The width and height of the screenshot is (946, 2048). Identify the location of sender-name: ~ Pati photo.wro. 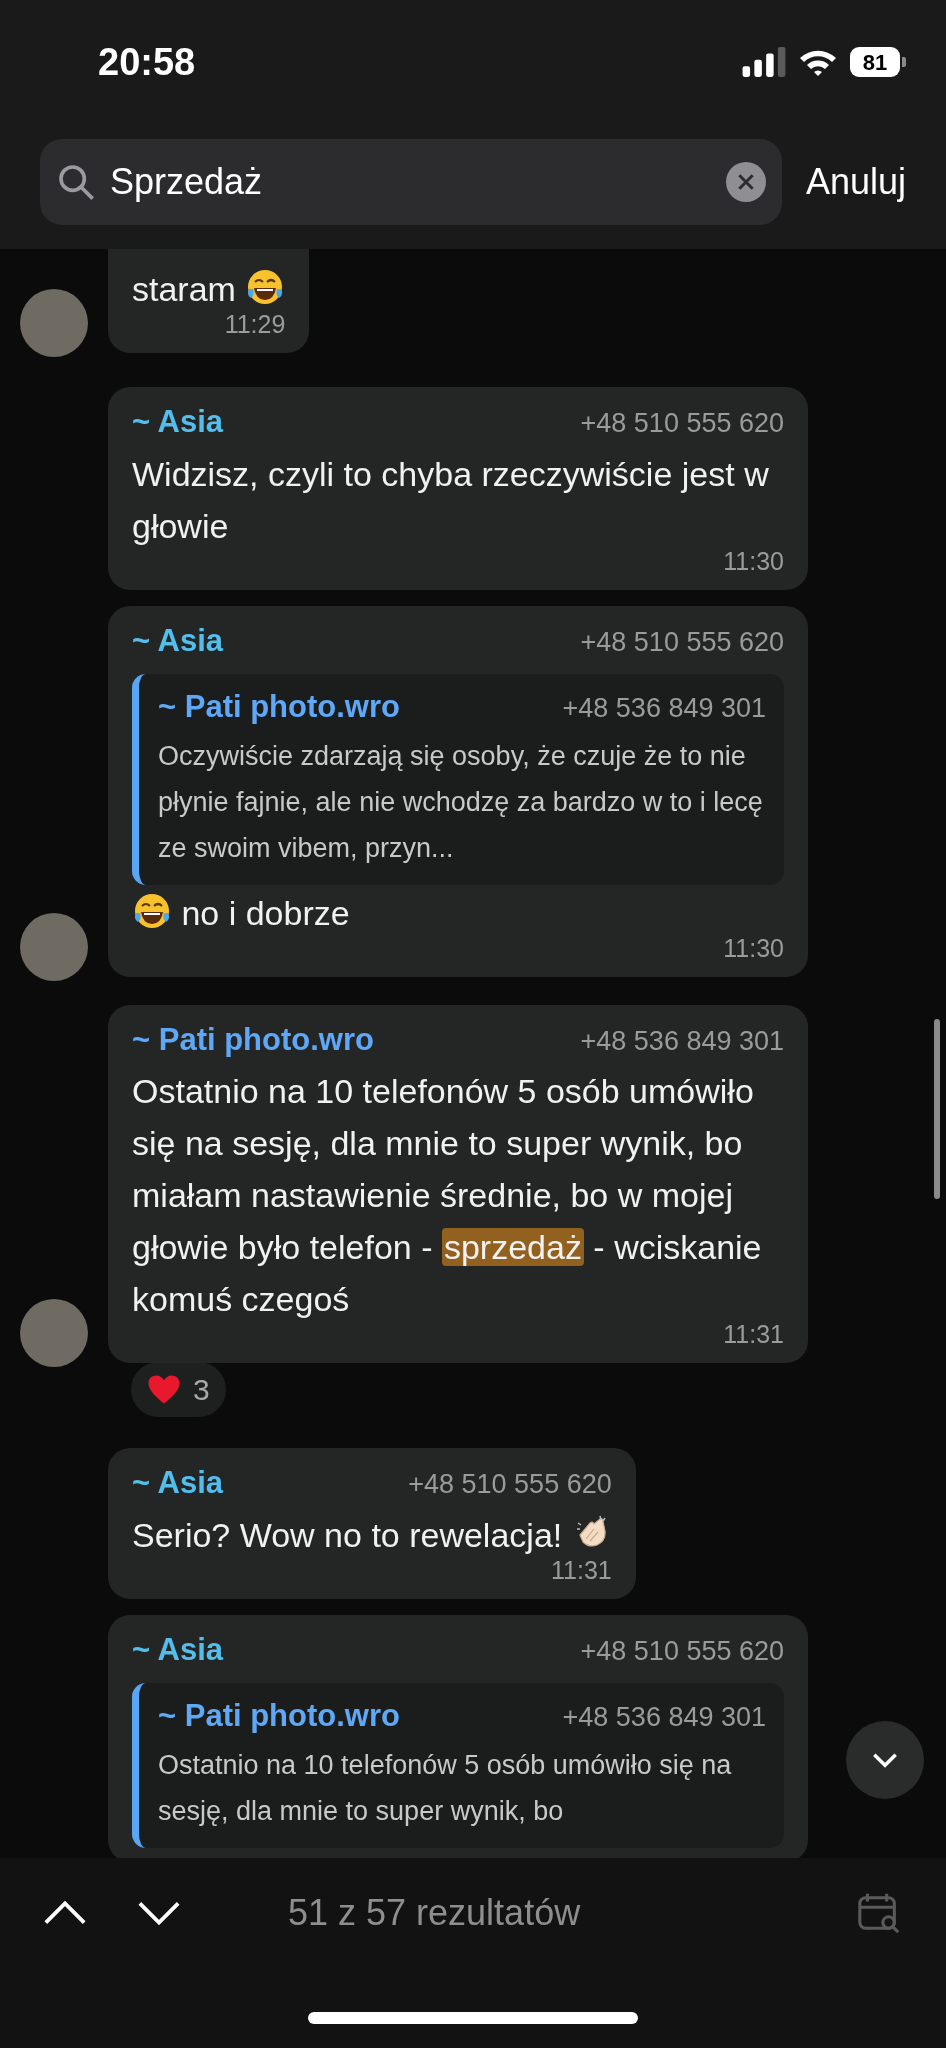
(253, 1039).